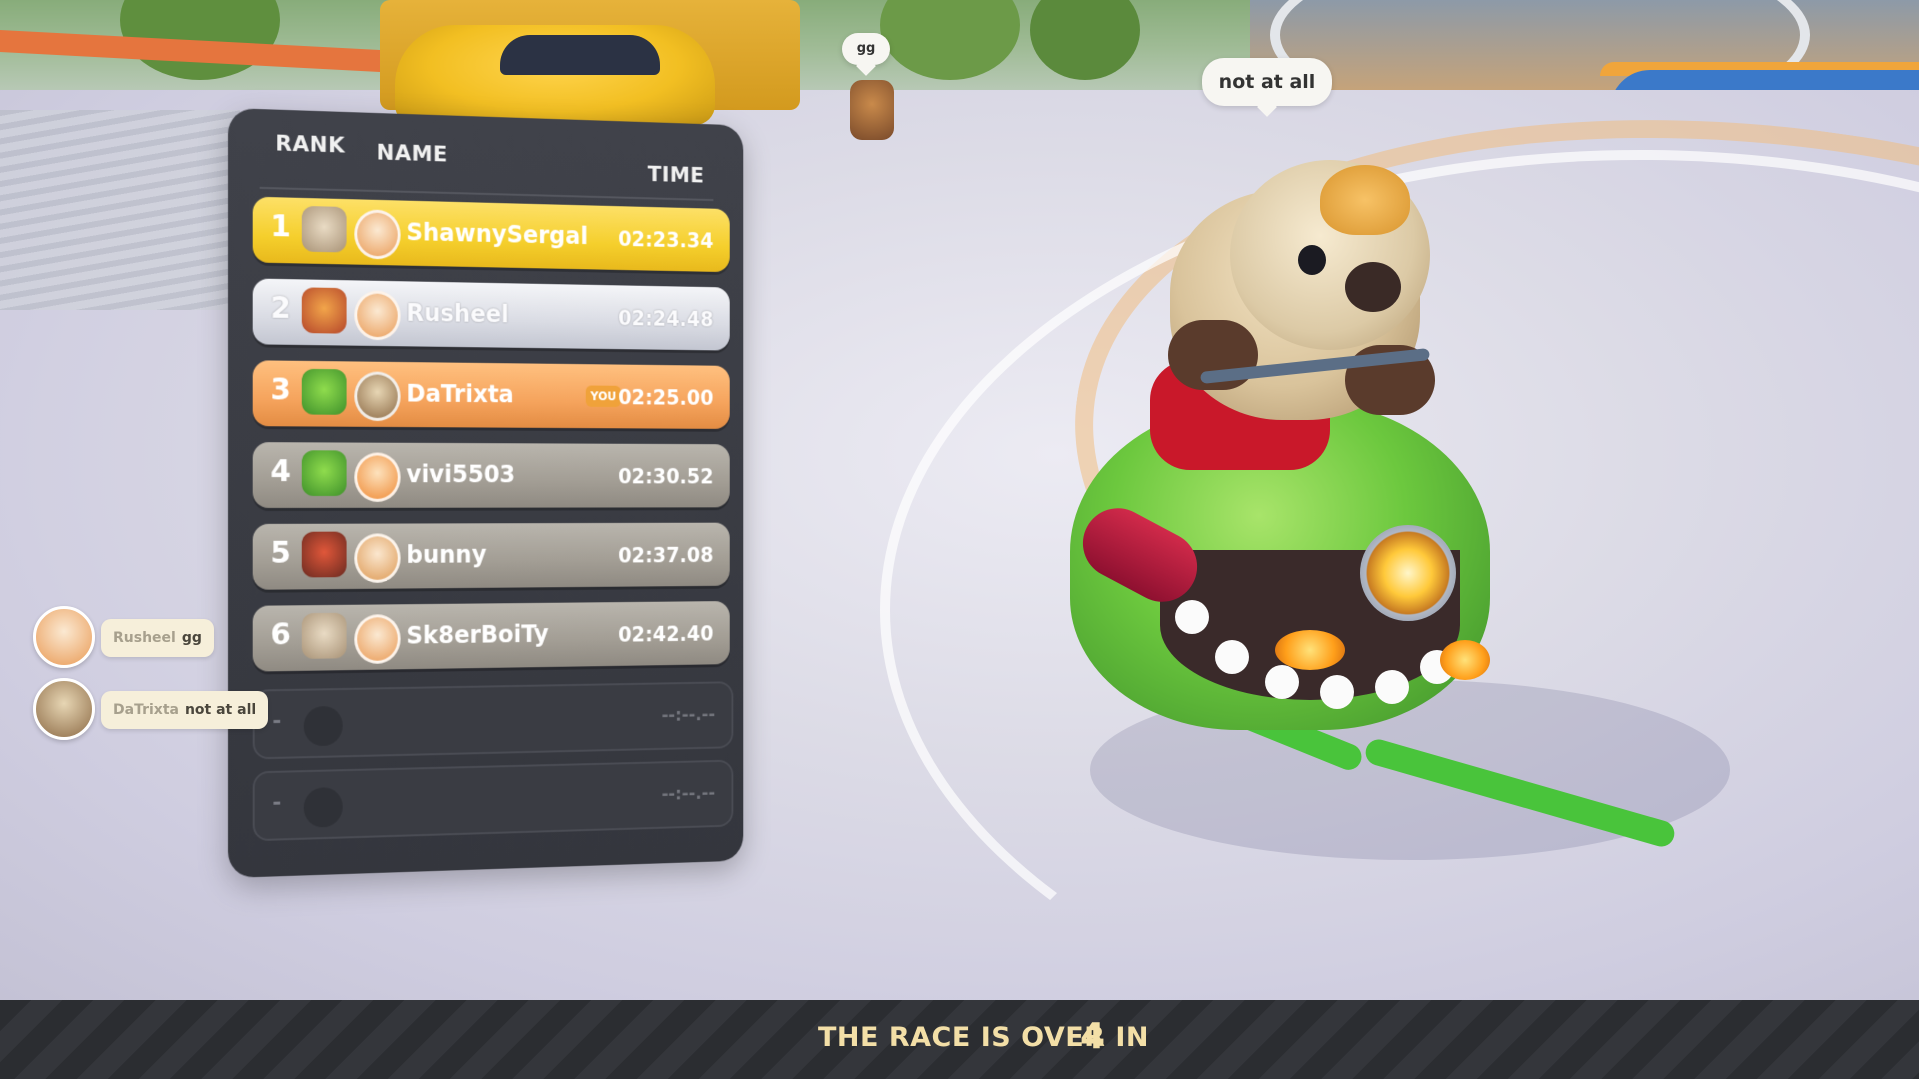  What do you see at coordinates (457, 314) in the screenshot?
I see `player-name: Rusheel` at bounding box center [457, 314].